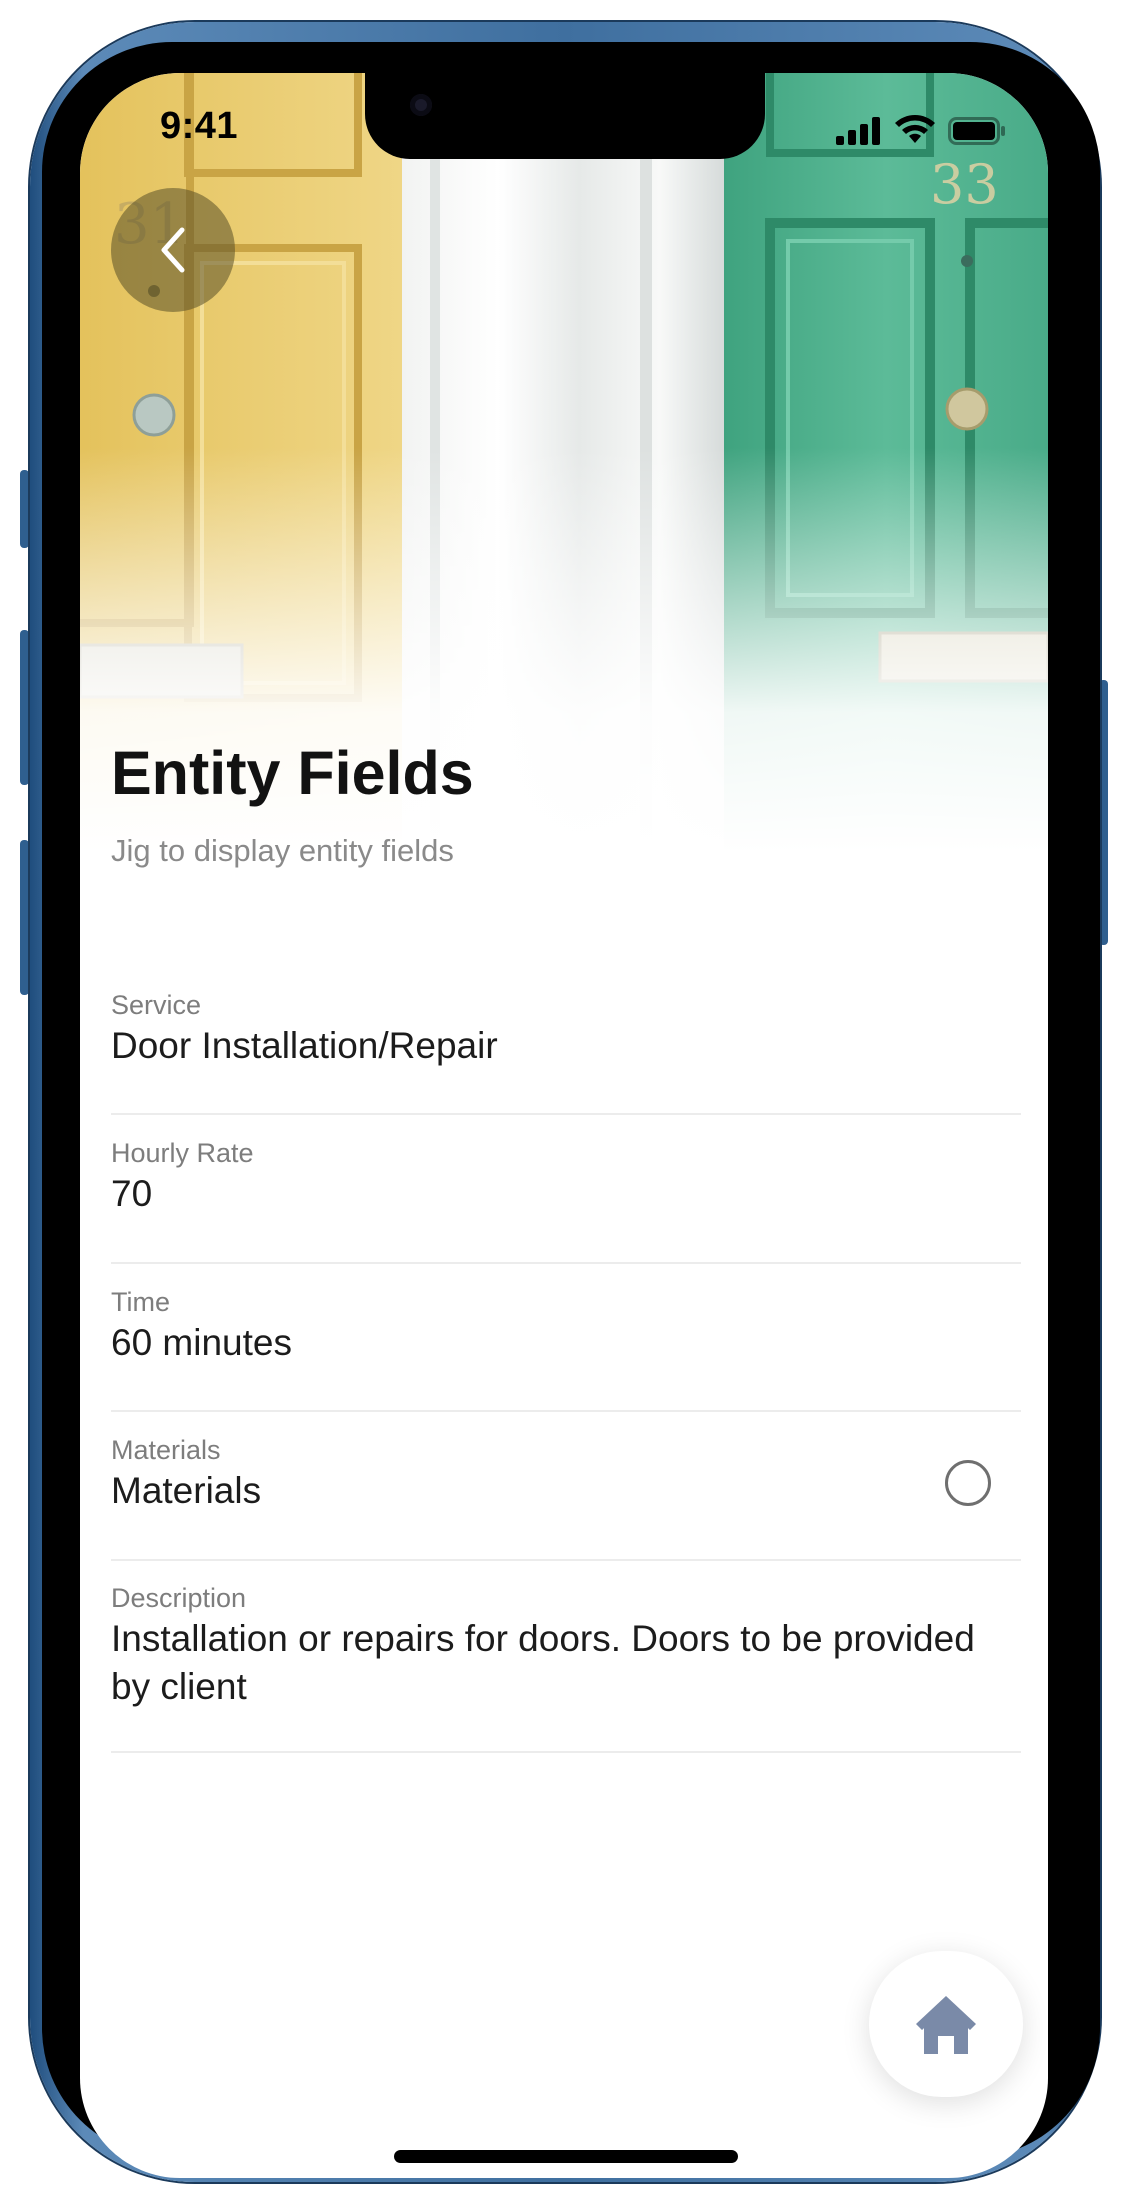 The width and height of the screenshot is (1127, 2205). Describe the element at coordinates (858, 131) in the screenshot. I see `cellular-signal-icon` at that location.